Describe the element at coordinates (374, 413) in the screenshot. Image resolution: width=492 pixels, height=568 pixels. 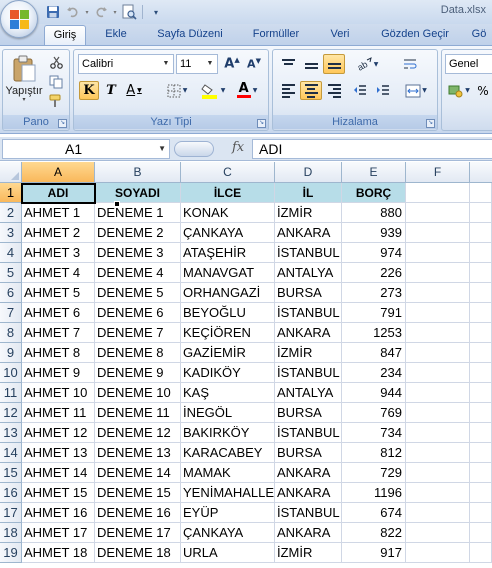
I see `cell-e12: 769` at that location.